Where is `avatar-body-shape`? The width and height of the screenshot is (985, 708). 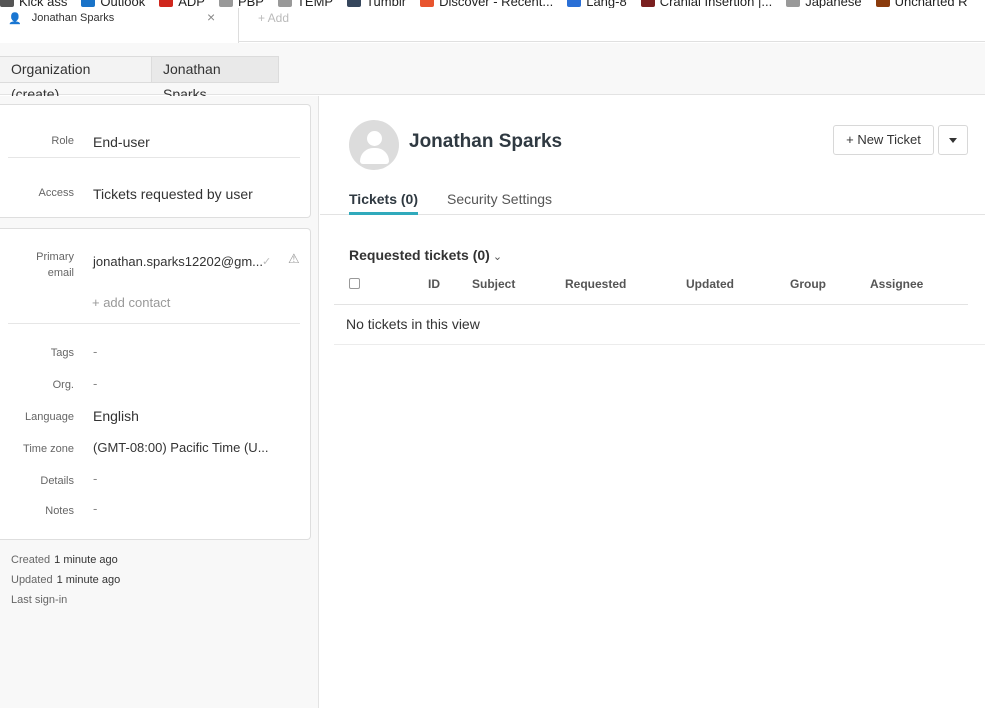 avatar-body-shape is located at coordinates (374, 156).